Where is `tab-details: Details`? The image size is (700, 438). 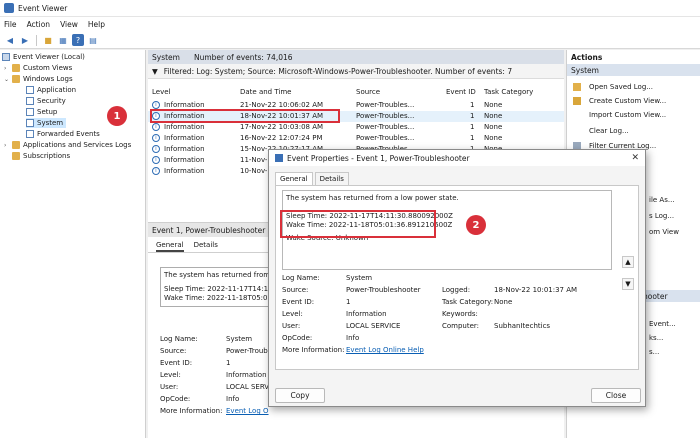 tab-details: Details is located at coordinates (206, 246).